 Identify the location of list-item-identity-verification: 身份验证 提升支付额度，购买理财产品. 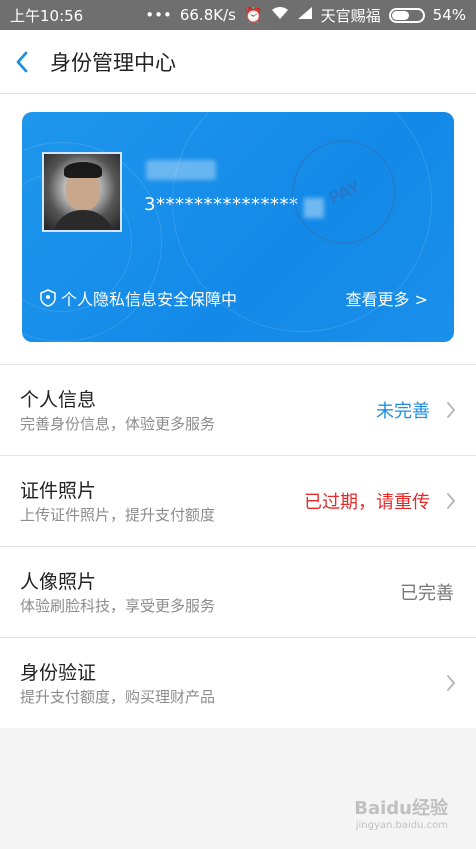
(238, 683).